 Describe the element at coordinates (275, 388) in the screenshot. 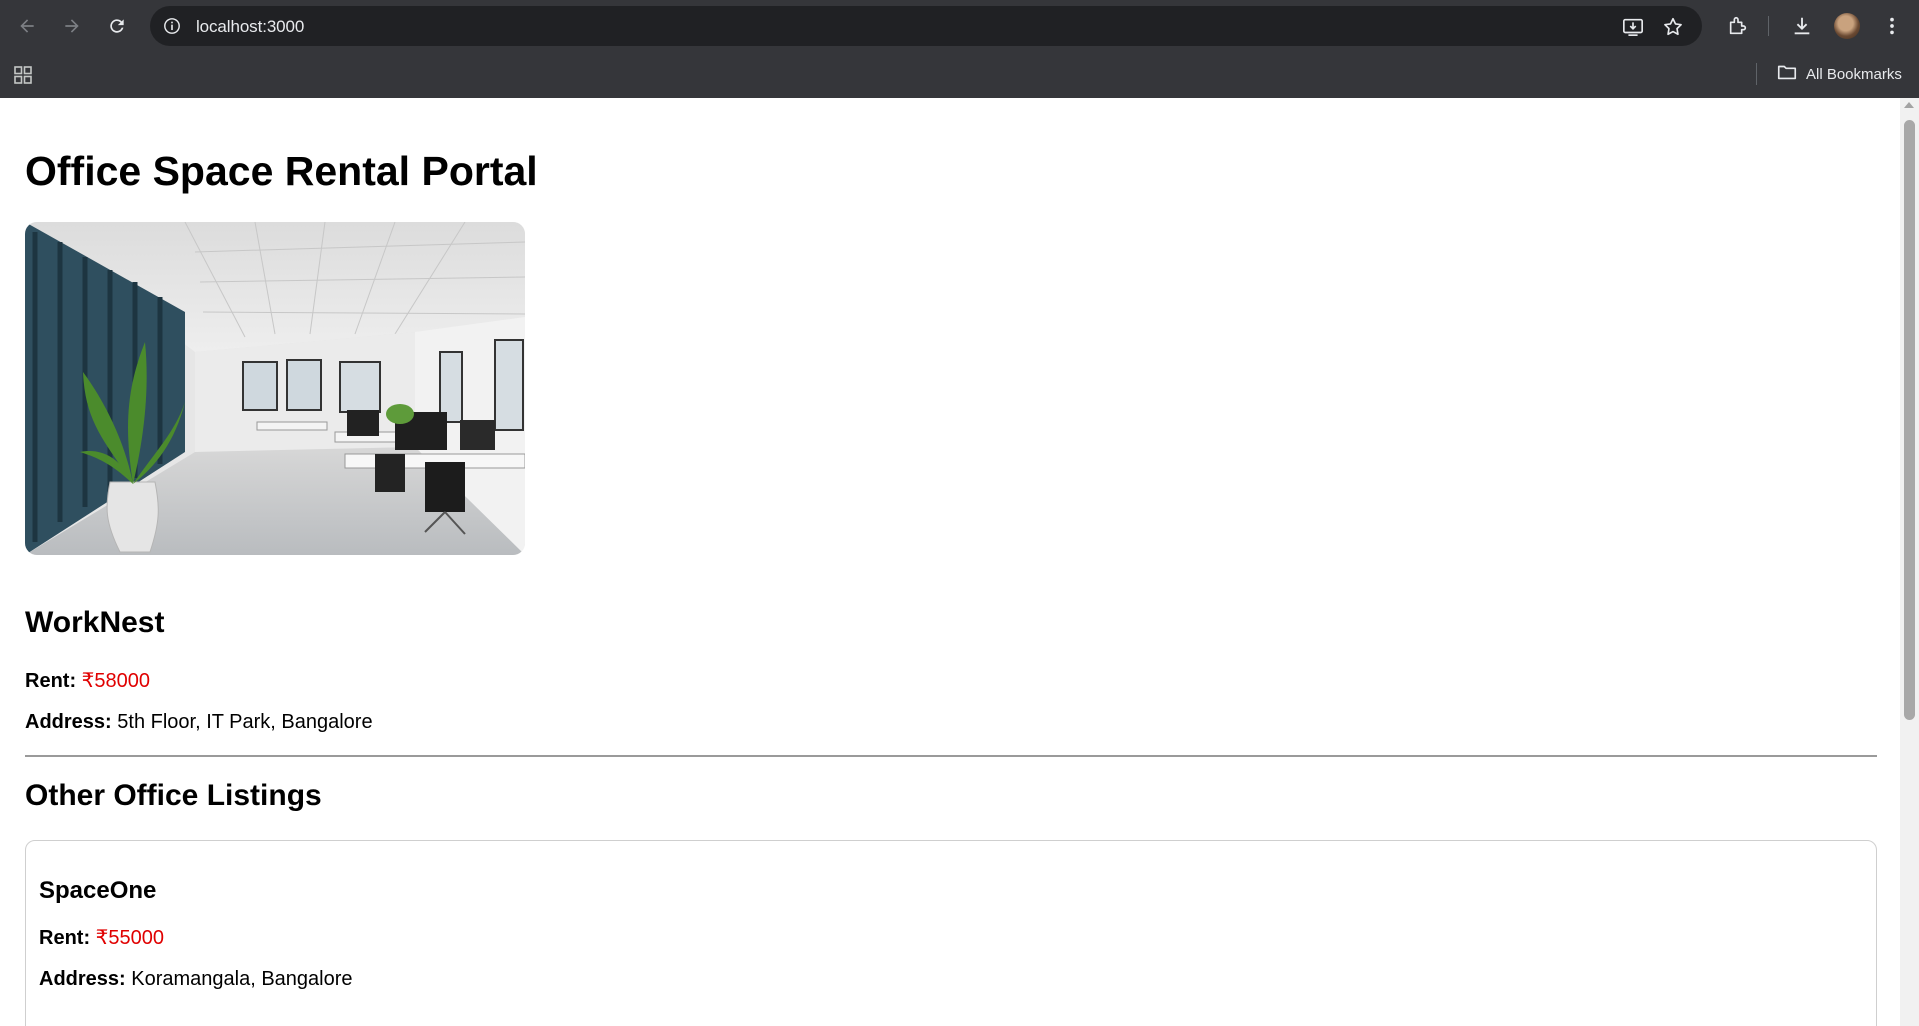

I see `office-image` at that location.